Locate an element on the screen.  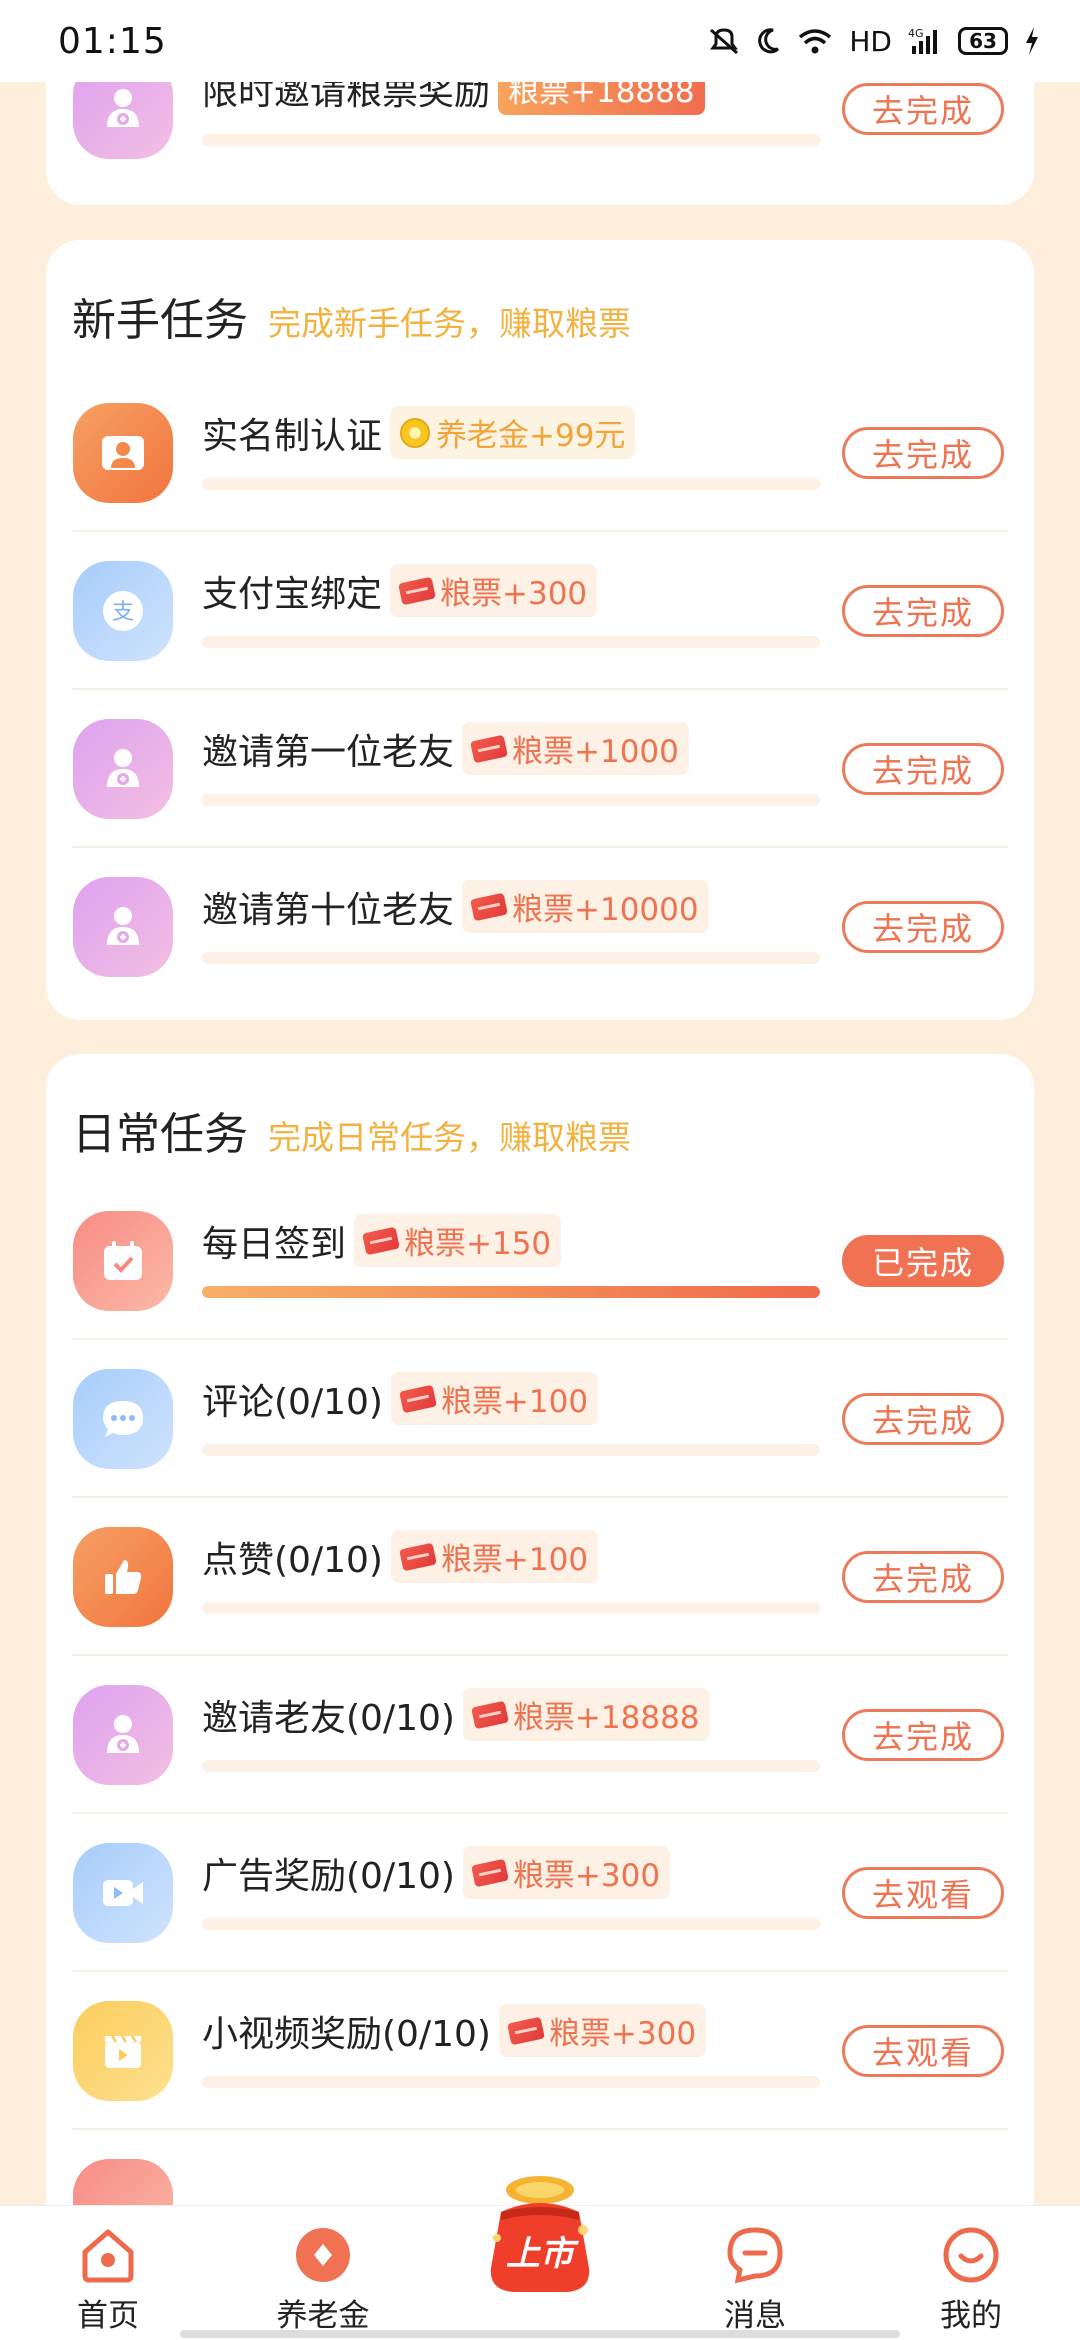
reward-text: 养老金+99元 is located at coordinates (531, 436).